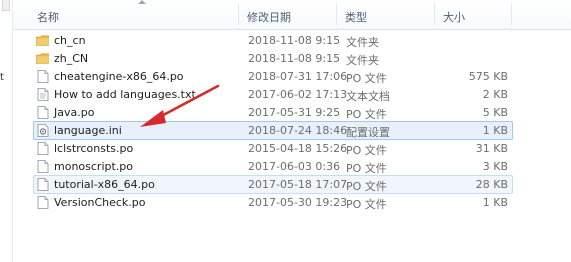 Image resolution: width=571 pixels, height=262 pixels. Describe the element at coordinates (88, 130) in the screenshot. I see `file-name: language.ini` at that location.